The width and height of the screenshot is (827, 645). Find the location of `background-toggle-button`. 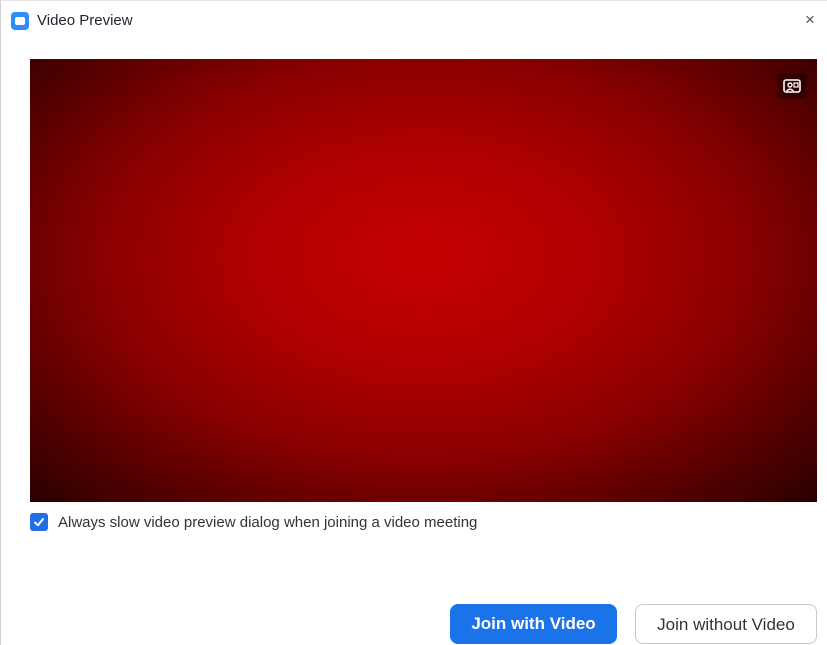

background-toggle-button is located at coordinates (792, 86).